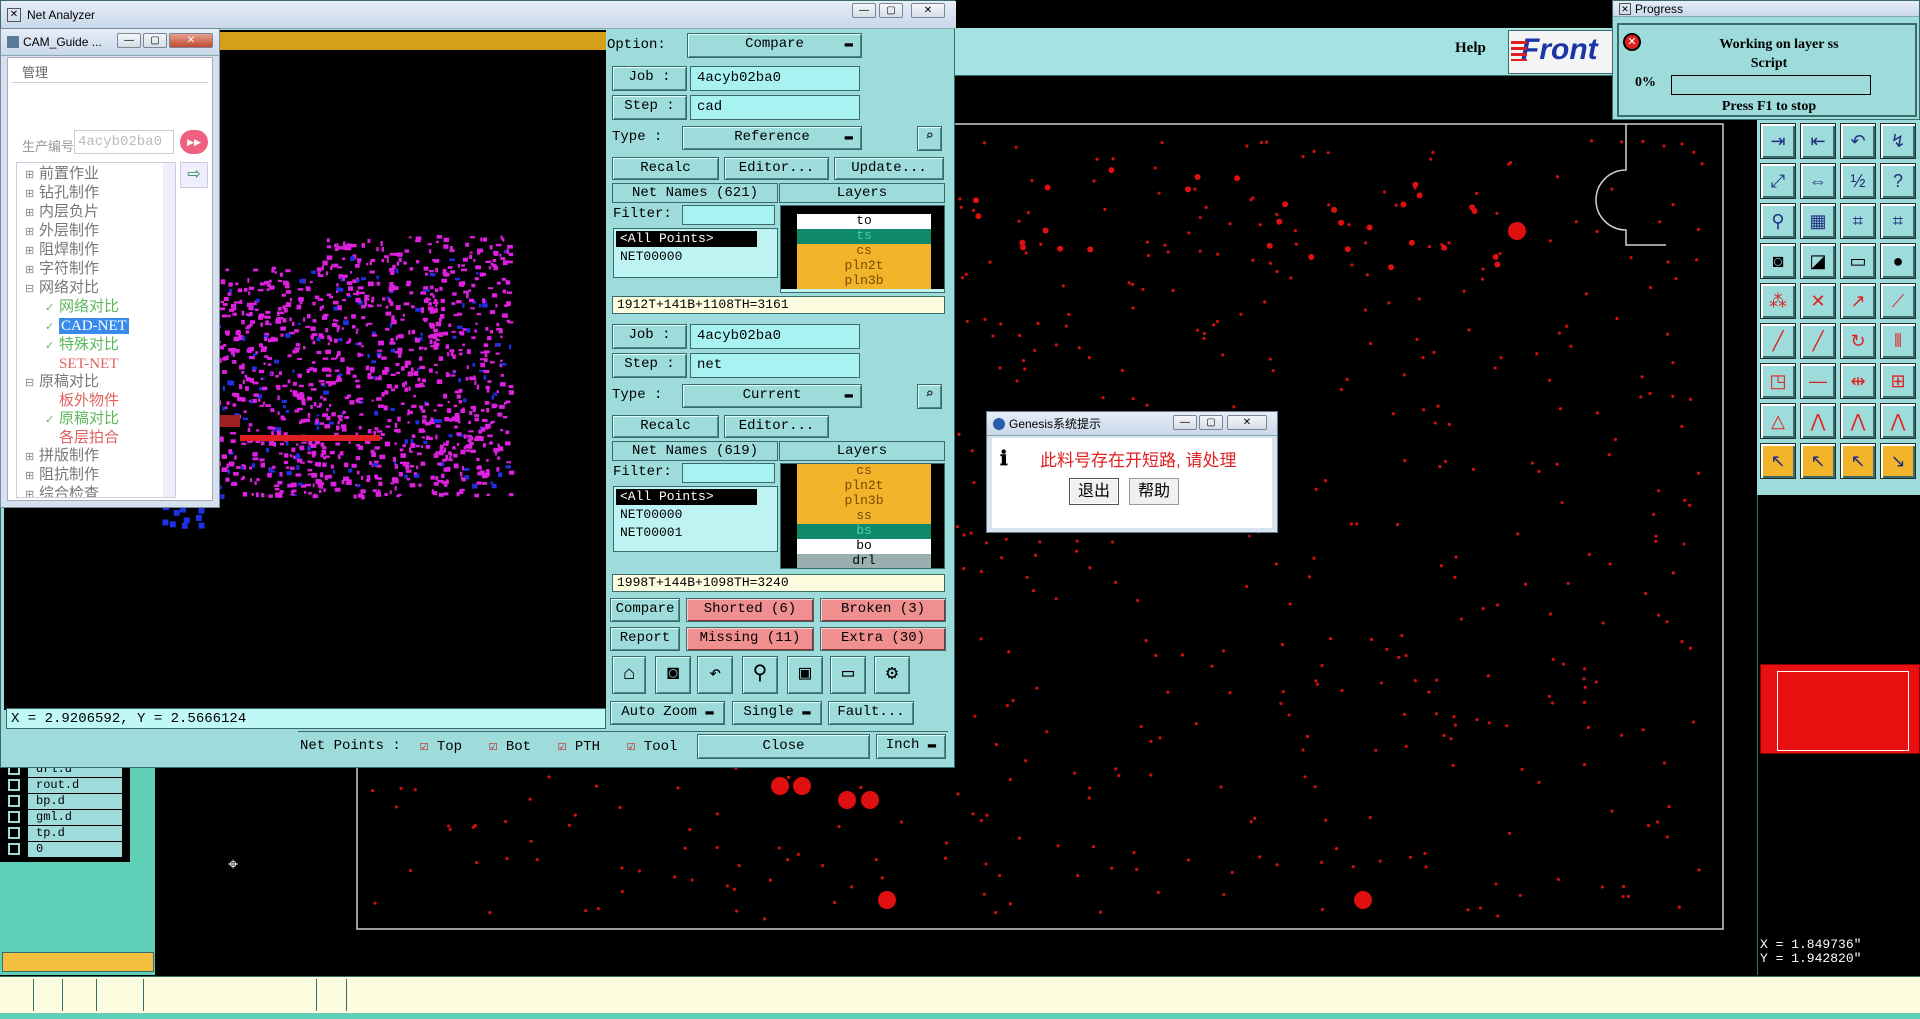 This screenshot has width=1920, height=1019. I want to click on report-button: Report, so click(645, 639).